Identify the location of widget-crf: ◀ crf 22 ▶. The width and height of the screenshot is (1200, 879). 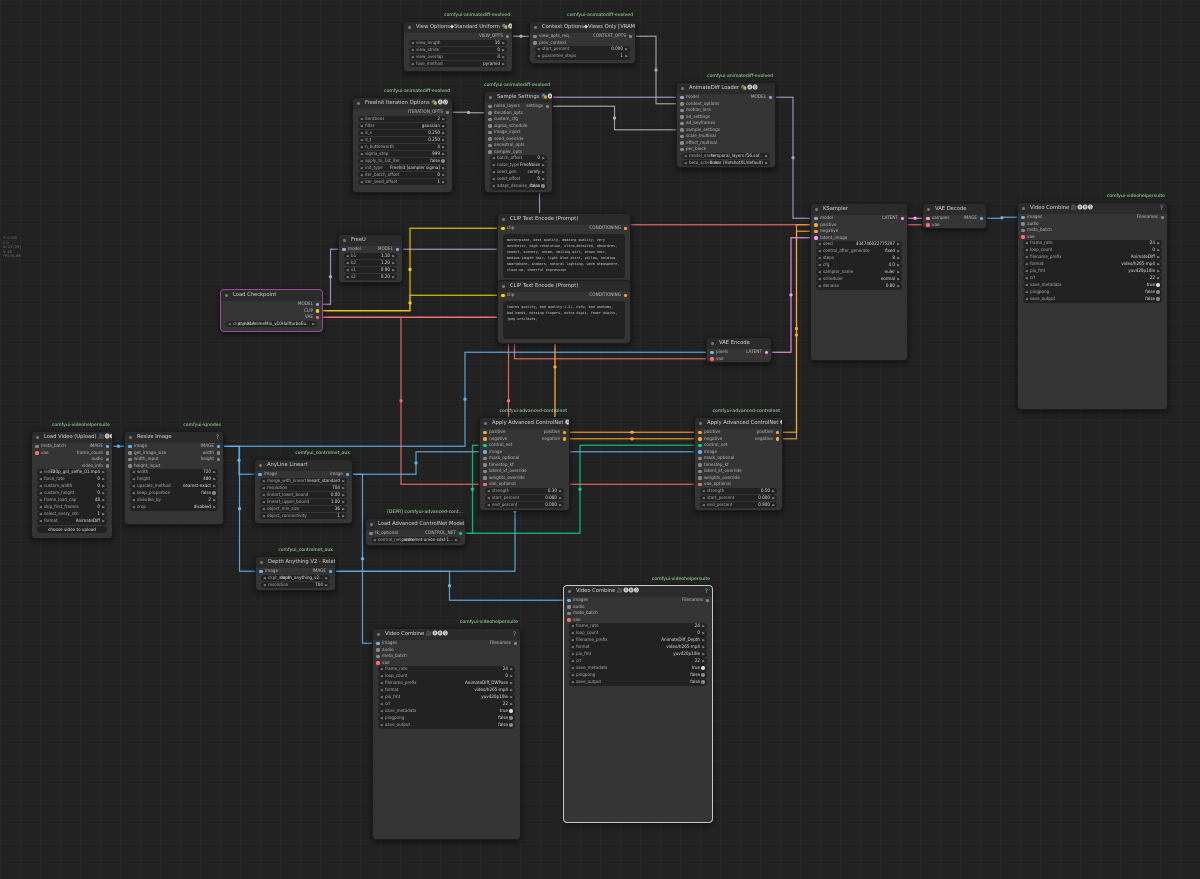
(446, 704).